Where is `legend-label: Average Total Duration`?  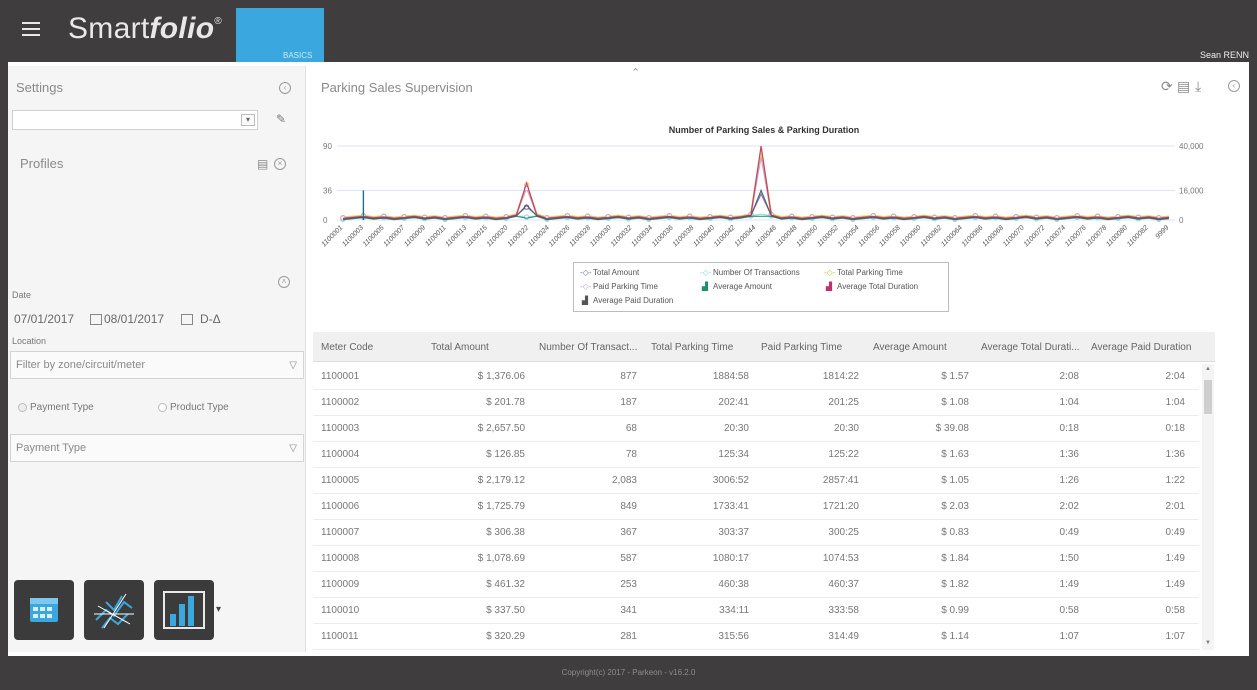 legend-label: Average Total Duration is located at coordinates (878, 286).